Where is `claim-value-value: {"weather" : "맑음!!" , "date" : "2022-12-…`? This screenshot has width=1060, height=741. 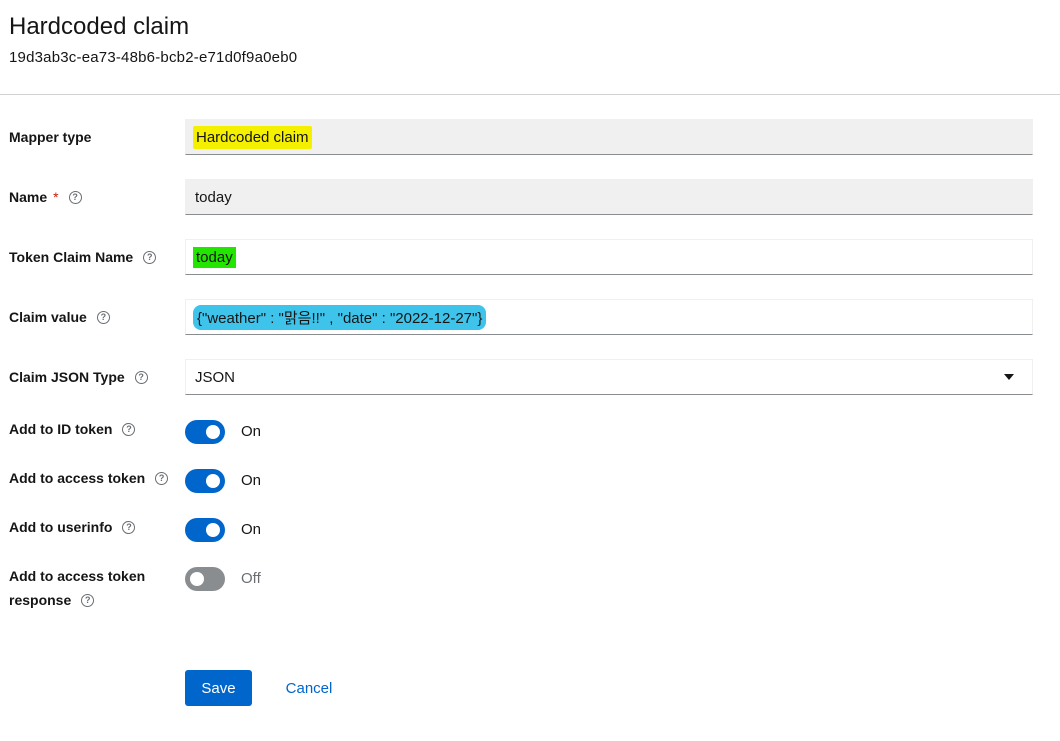 claim-value-value: {"weather" : "맑음!!" , "date" : "2022-12-… is located at coordinates (340, 317).